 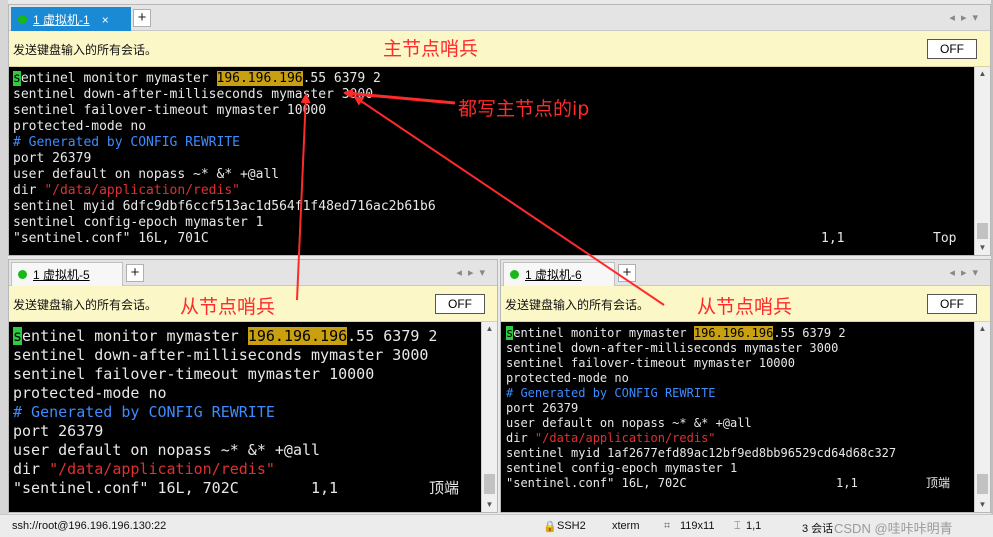 What do you see at coordinates (893, 528) in the screenshot?
I see `watermark: CSDN @哇咔咔明青` at bounding box center [893, 528].